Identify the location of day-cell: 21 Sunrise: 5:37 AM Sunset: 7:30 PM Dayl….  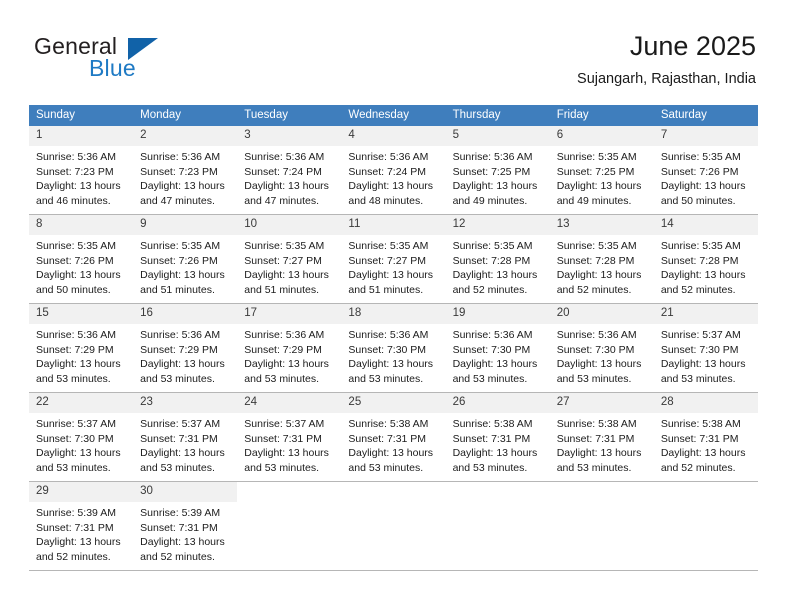
(705, 348).